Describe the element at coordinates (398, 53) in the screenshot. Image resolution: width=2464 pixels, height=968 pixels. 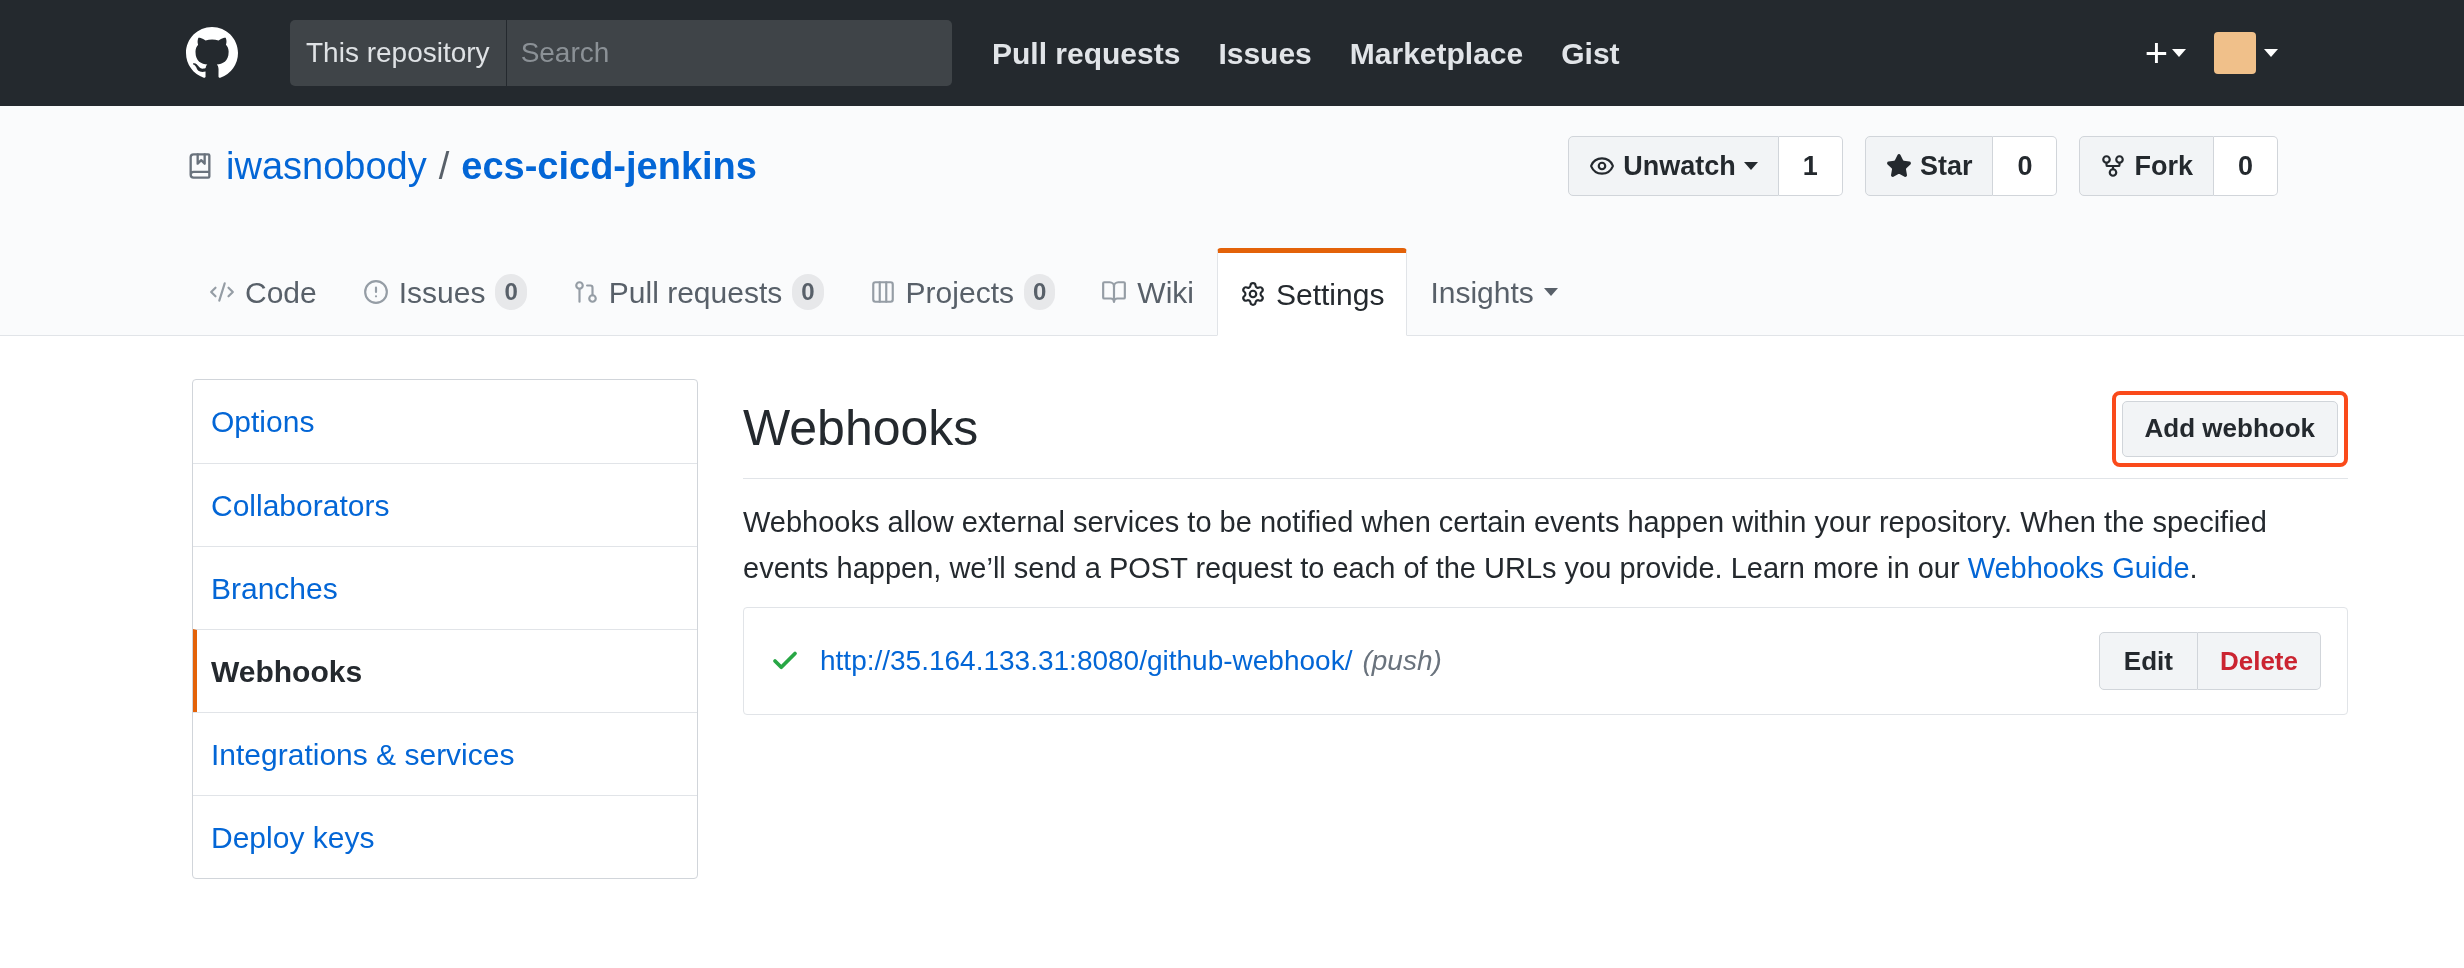
I see `scope-label: This repository` at that location.